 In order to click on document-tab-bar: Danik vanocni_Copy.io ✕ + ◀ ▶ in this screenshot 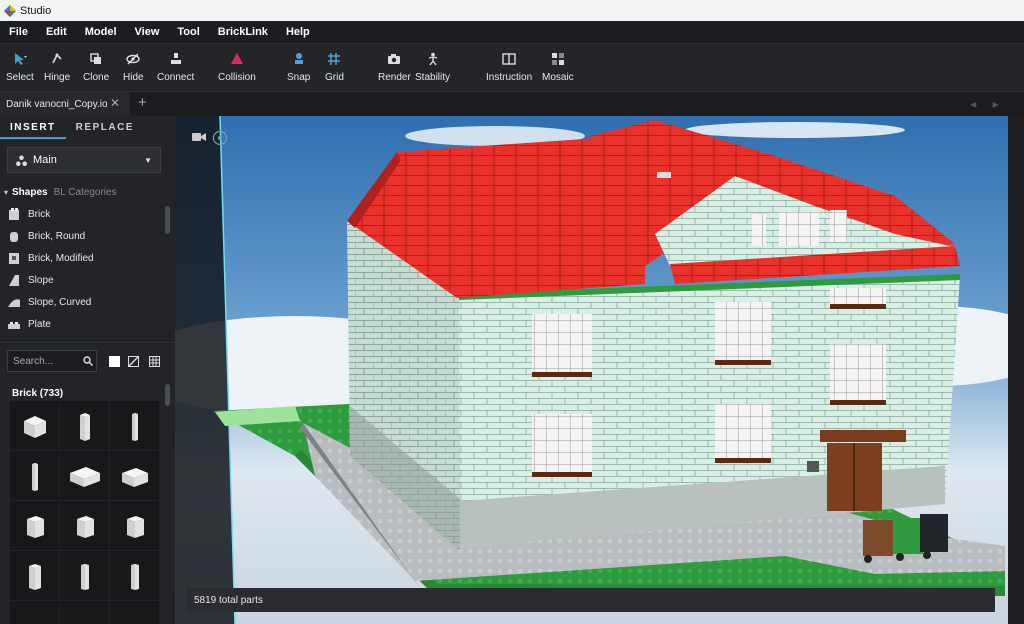, I will do `click(512, 103)`.